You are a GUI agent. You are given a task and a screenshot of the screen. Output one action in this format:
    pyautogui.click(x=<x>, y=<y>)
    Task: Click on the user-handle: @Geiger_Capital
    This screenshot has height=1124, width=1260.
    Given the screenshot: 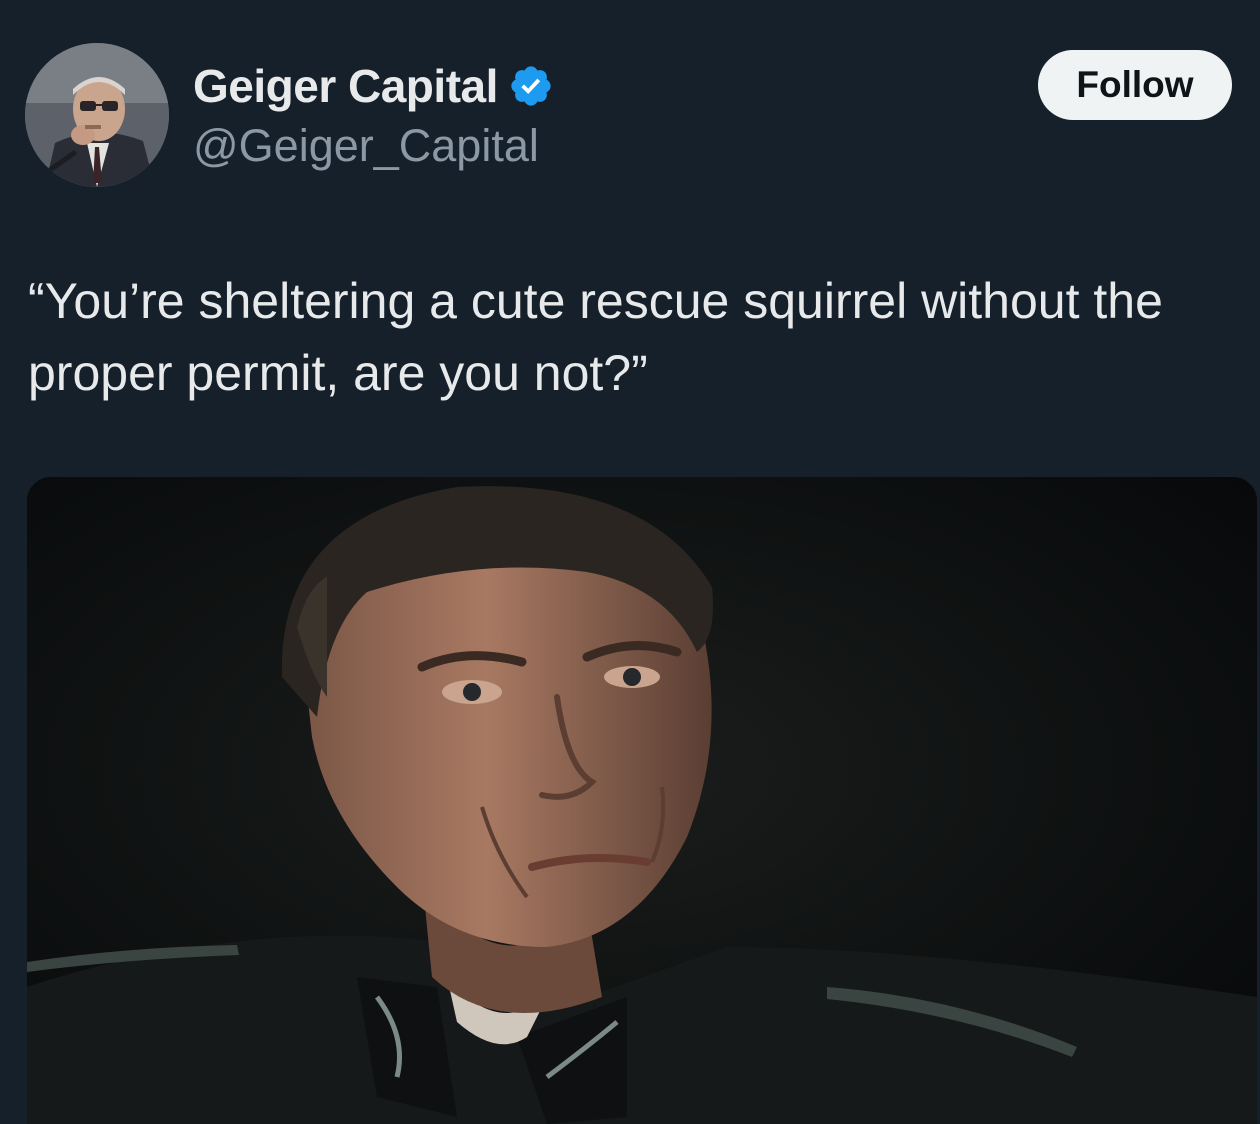 What is the action you would take?
    pyautogui.click(x=366, y=146)
    